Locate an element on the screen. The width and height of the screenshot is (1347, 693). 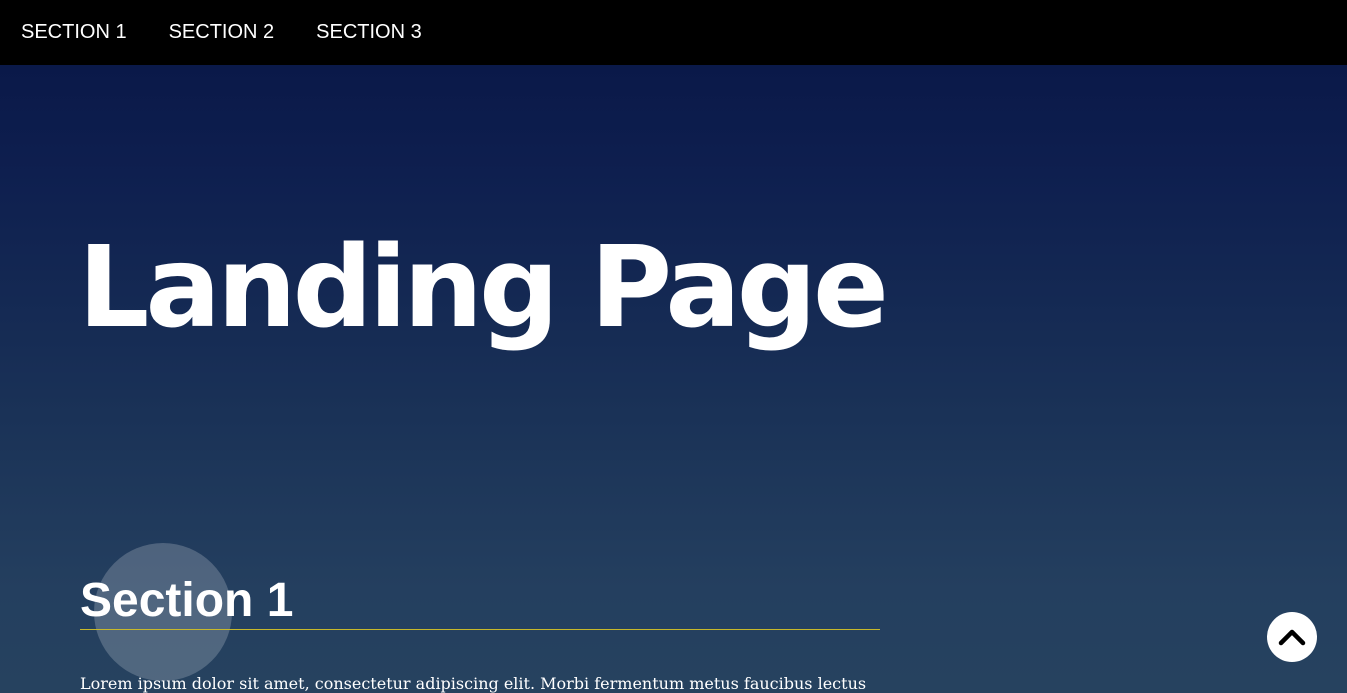
navbar: SECTION 1 SECTION 2 SECTION 3 is located at coordinates (673, 32).